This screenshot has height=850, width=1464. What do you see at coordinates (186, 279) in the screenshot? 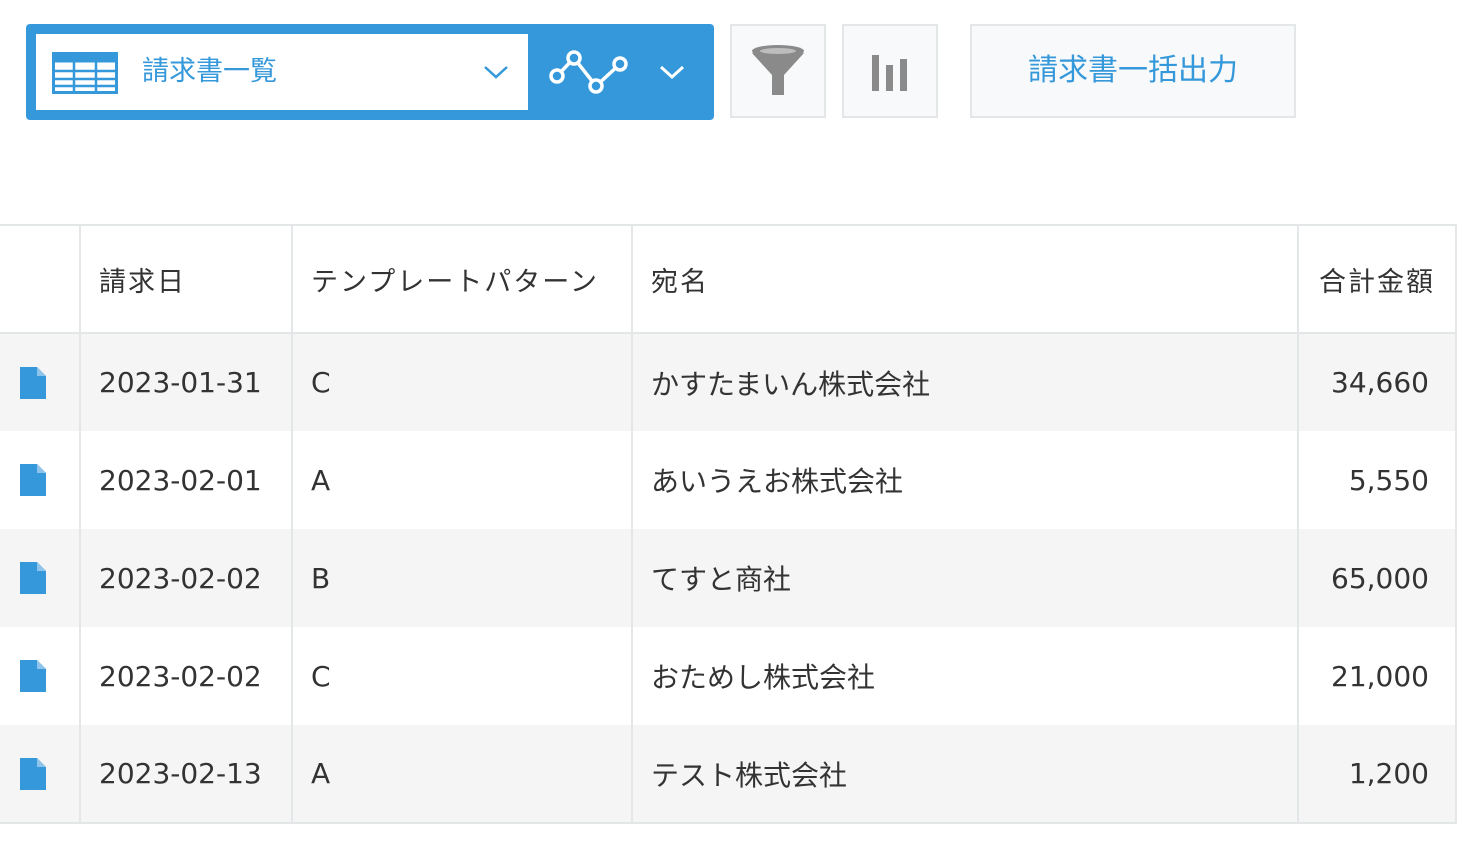
I see `header-date: 請求日` at bounding box center [186, 279].